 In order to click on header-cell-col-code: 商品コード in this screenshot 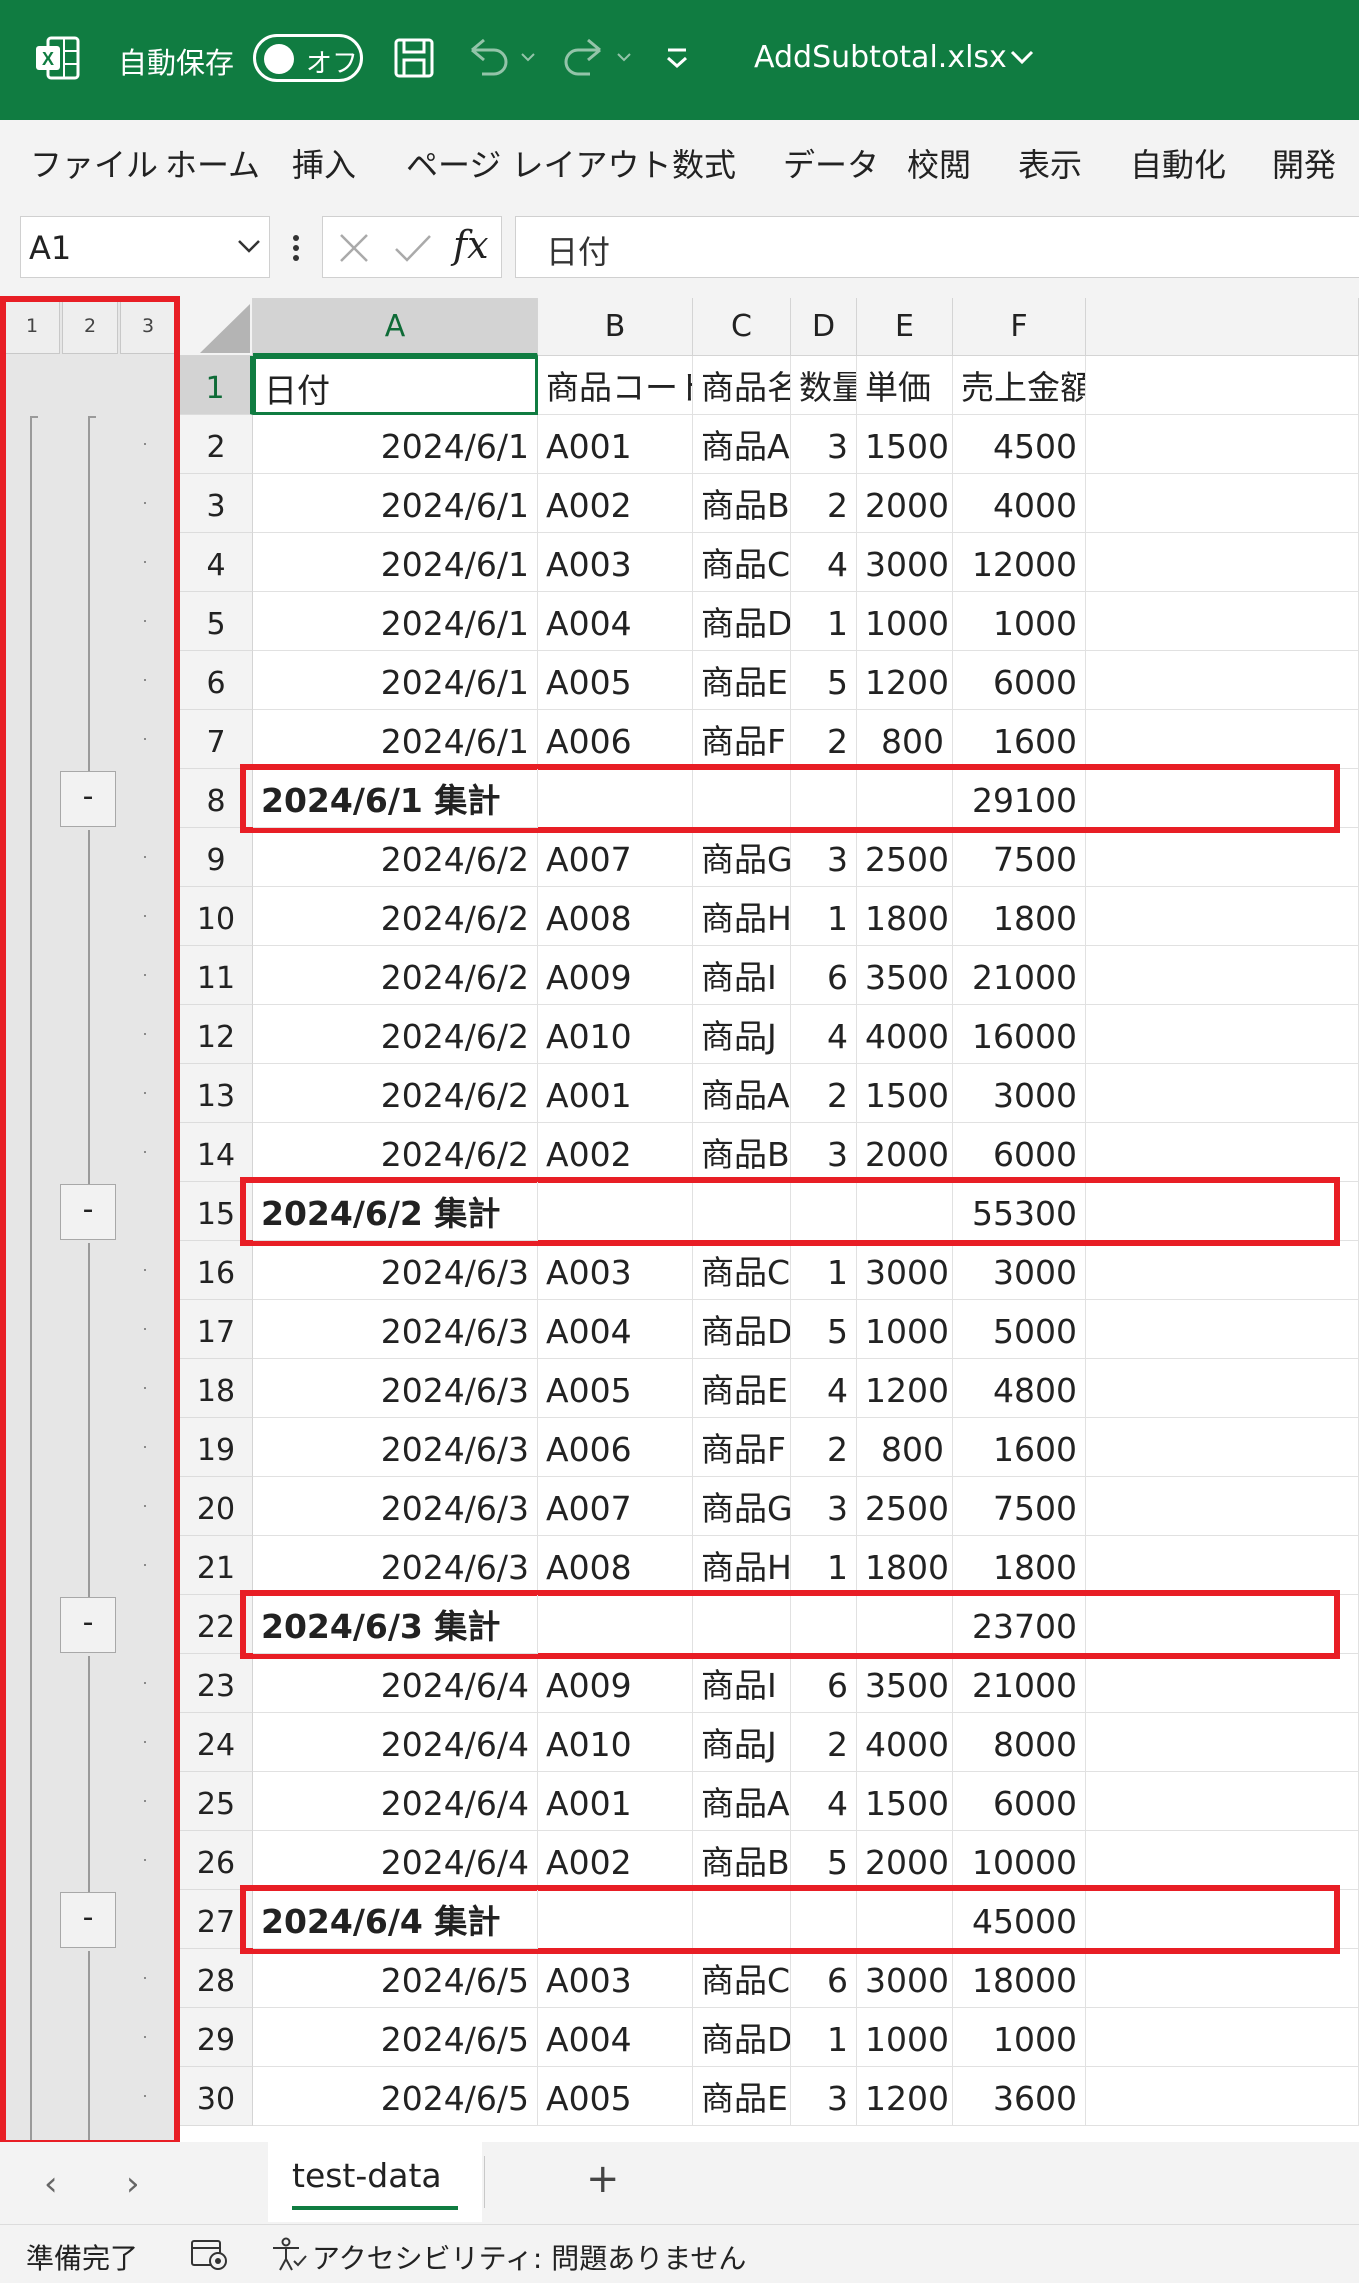, I will do `click(615, 385)`.